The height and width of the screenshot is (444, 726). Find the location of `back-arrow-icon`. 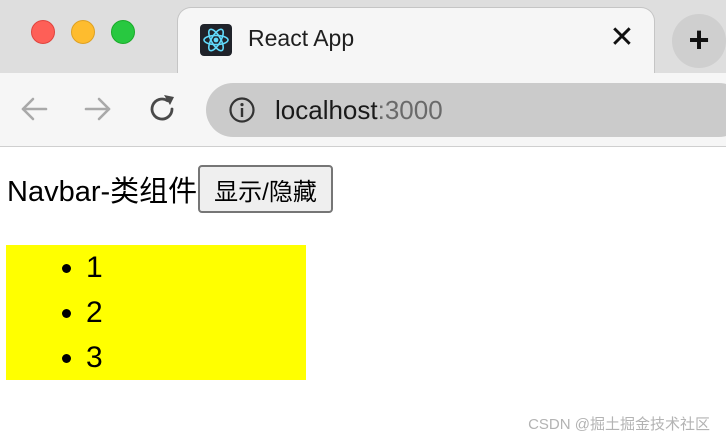

back-arrow-icon is located at coordinates (34, 109).